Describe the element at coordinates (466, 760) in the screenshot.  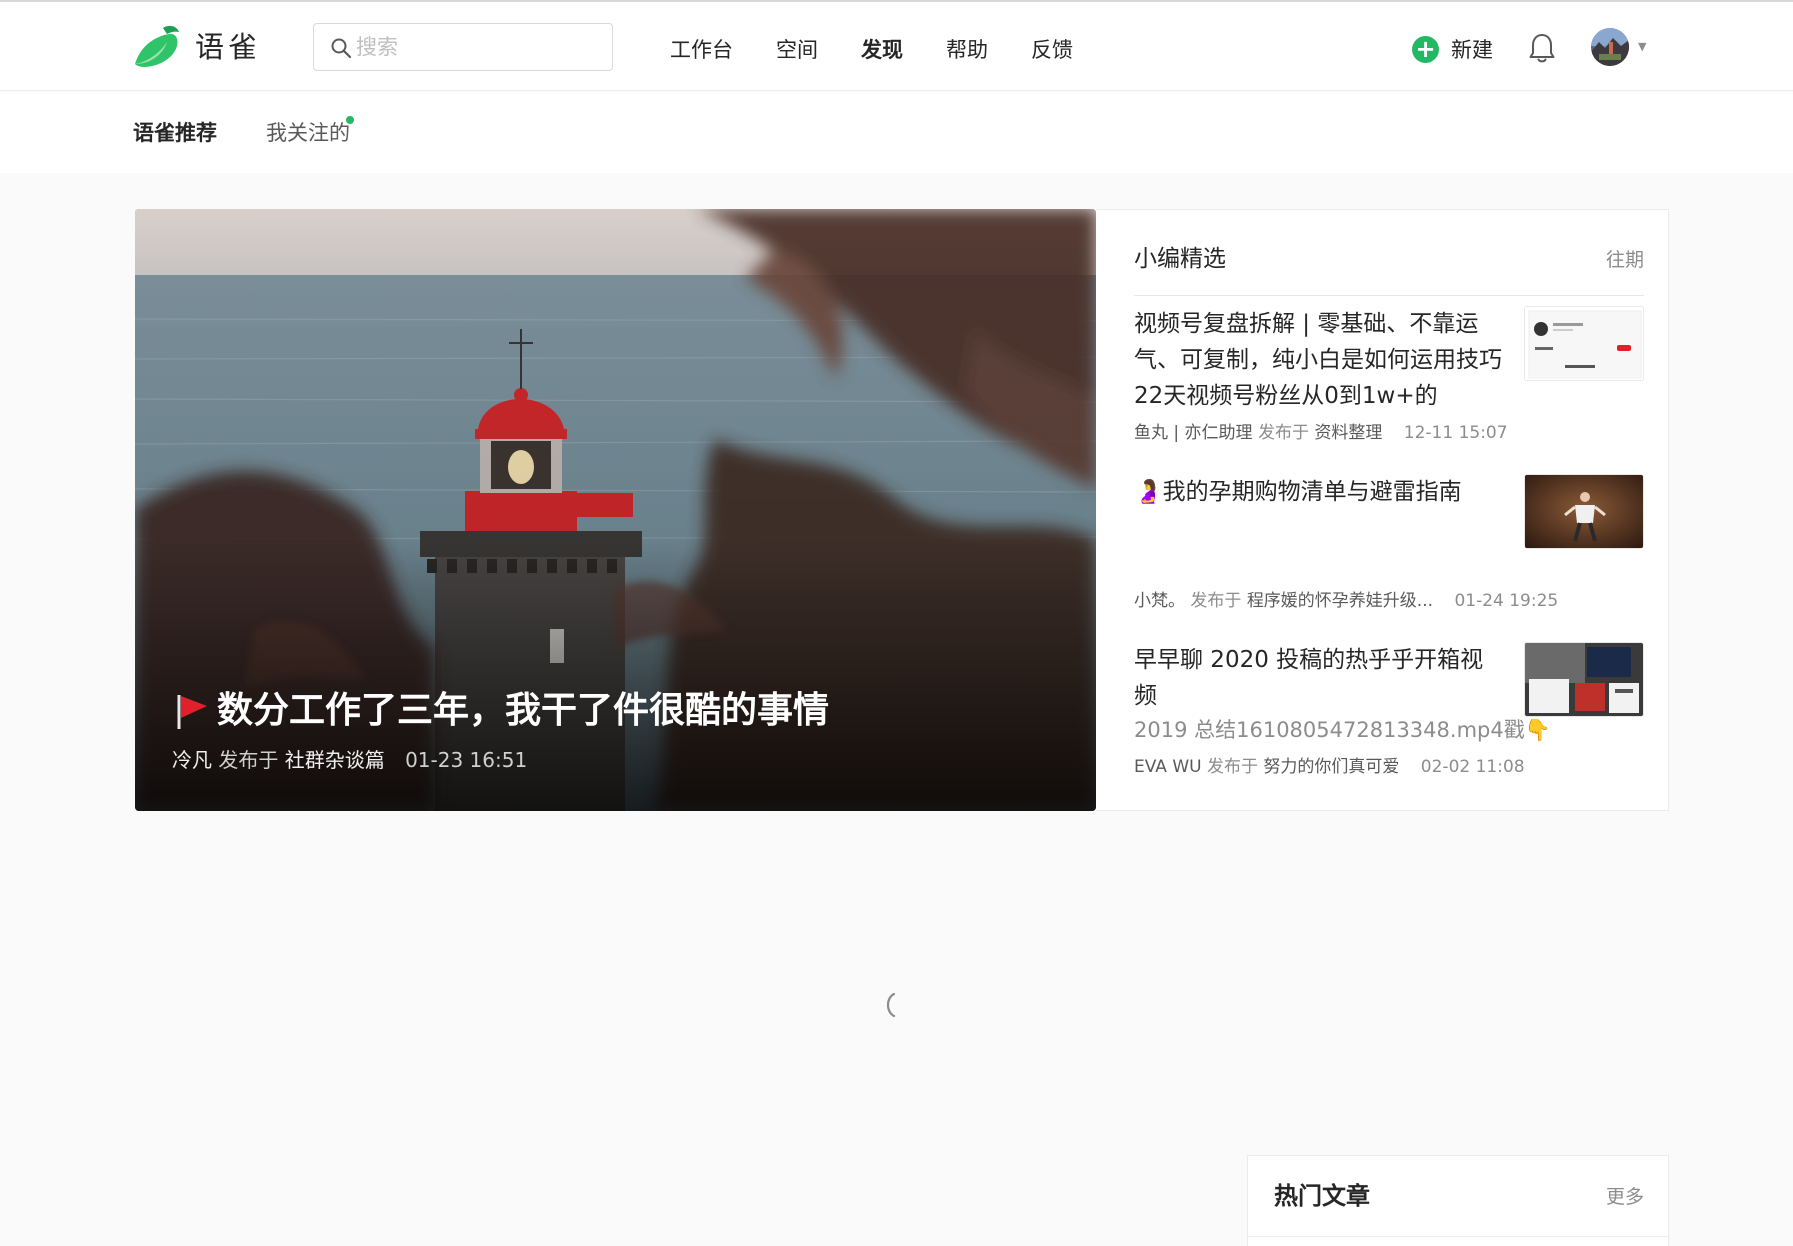
I see `featured-time: 01-23 16:51` at that location.